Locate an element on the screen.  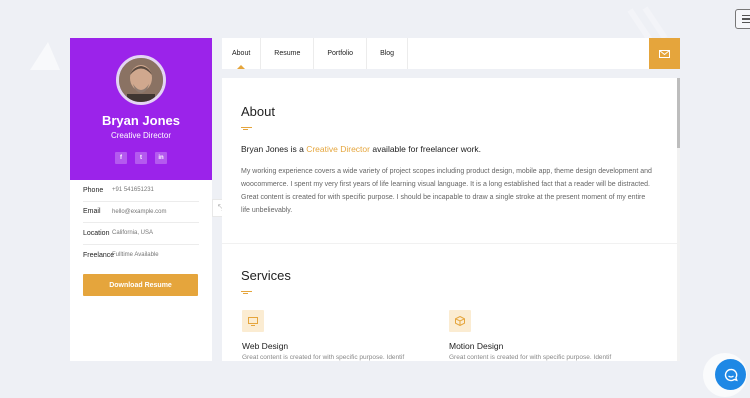
tab-label: Resume is located at coordinates (287, 53).